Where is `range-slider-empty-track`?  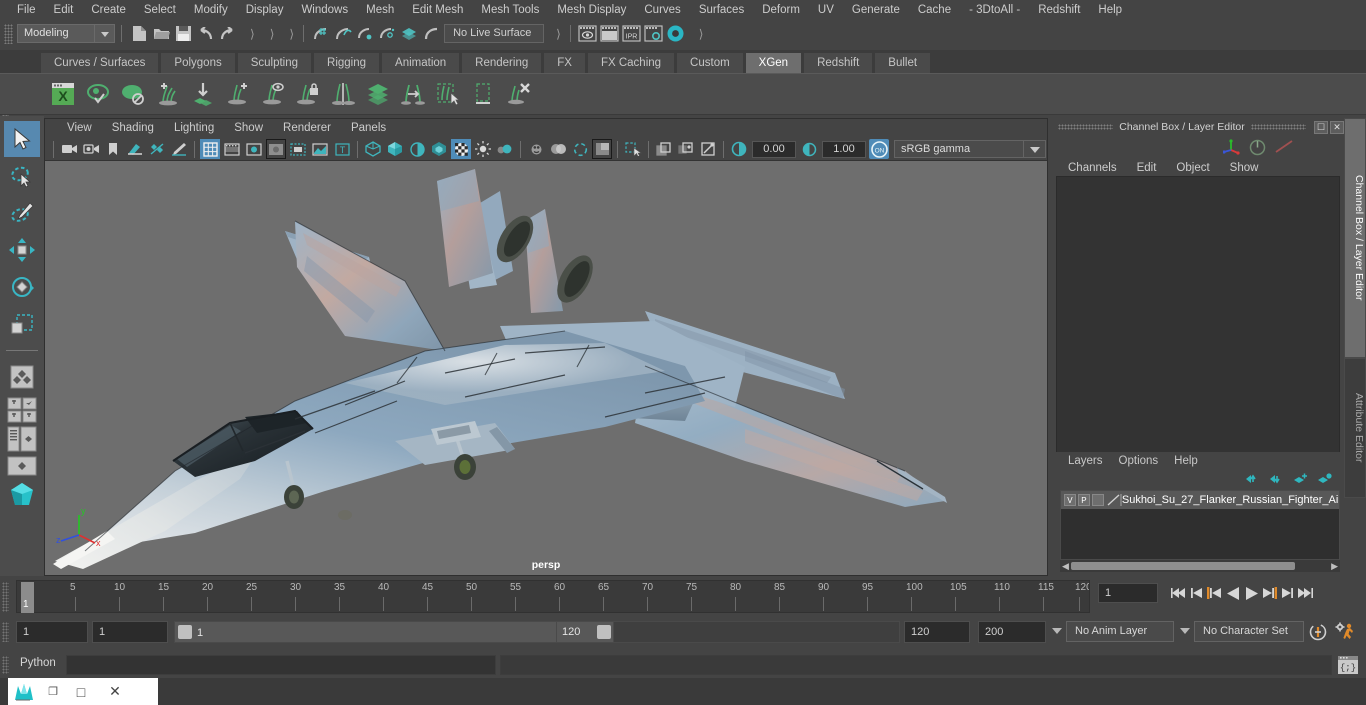
range-slider-empty-track is located at coordinates (757, 632).